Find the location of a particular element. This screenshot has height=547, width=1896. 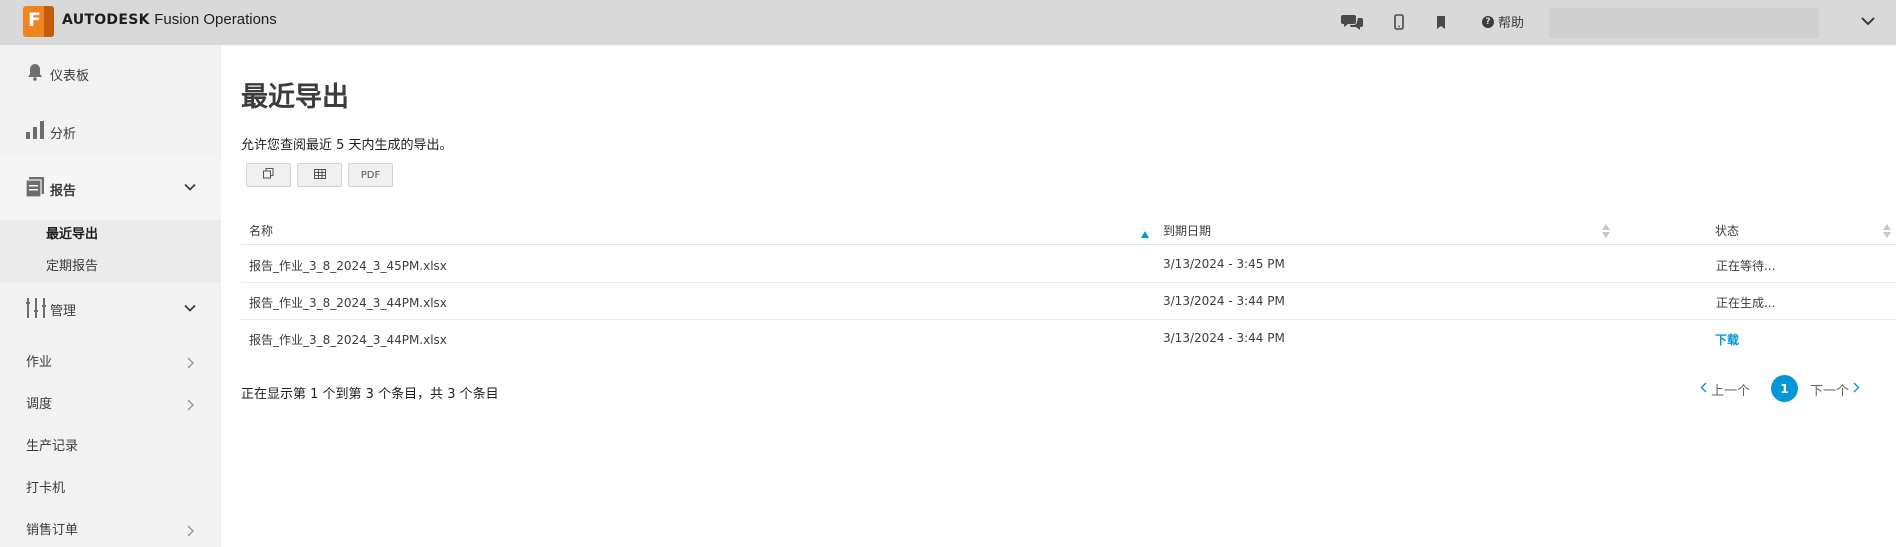

sidebar-item-production-records: 生产记录 is located at coordinates (52, 444).